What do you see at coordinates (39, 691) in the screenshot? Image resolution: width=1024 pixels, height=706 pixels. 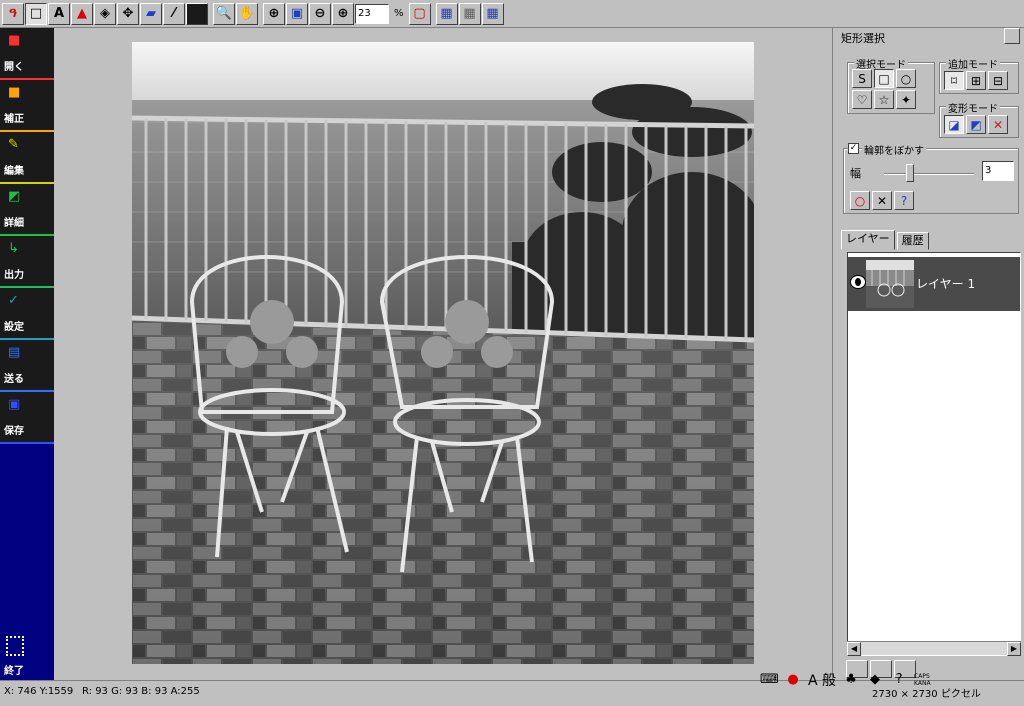 I see `cursor-coords: X: 746 Y:1559` at bounding box center [39, 691].